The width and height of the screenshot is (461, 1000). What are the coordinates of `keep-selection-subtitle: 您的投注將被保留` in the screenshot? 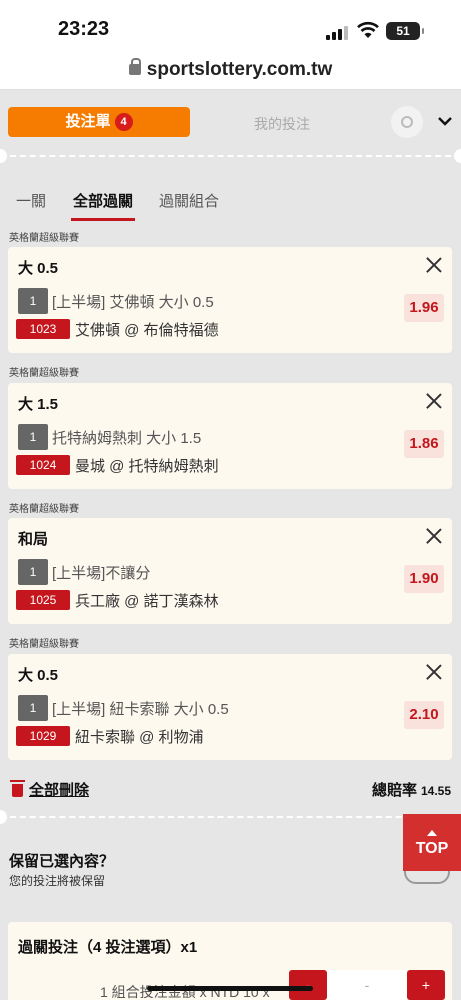 It's located at (57, 881).